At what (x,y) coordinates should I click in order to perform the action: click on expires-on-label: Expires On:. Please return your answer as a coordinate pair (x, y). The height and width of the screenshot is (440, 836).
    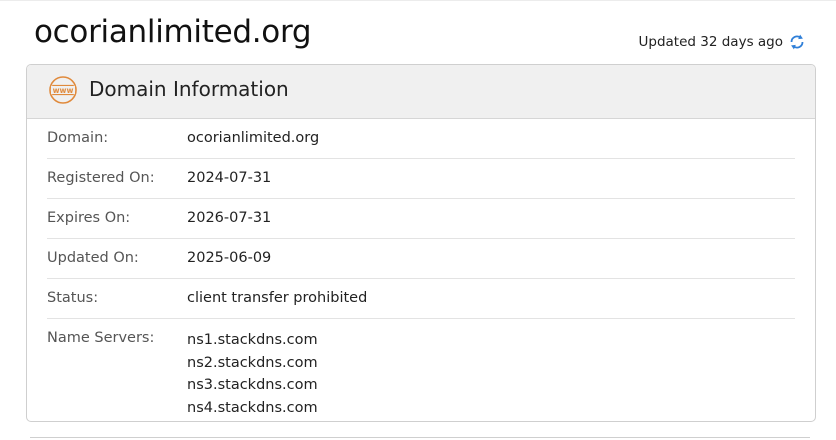
    Looking at the image, I should click on (89, 218).